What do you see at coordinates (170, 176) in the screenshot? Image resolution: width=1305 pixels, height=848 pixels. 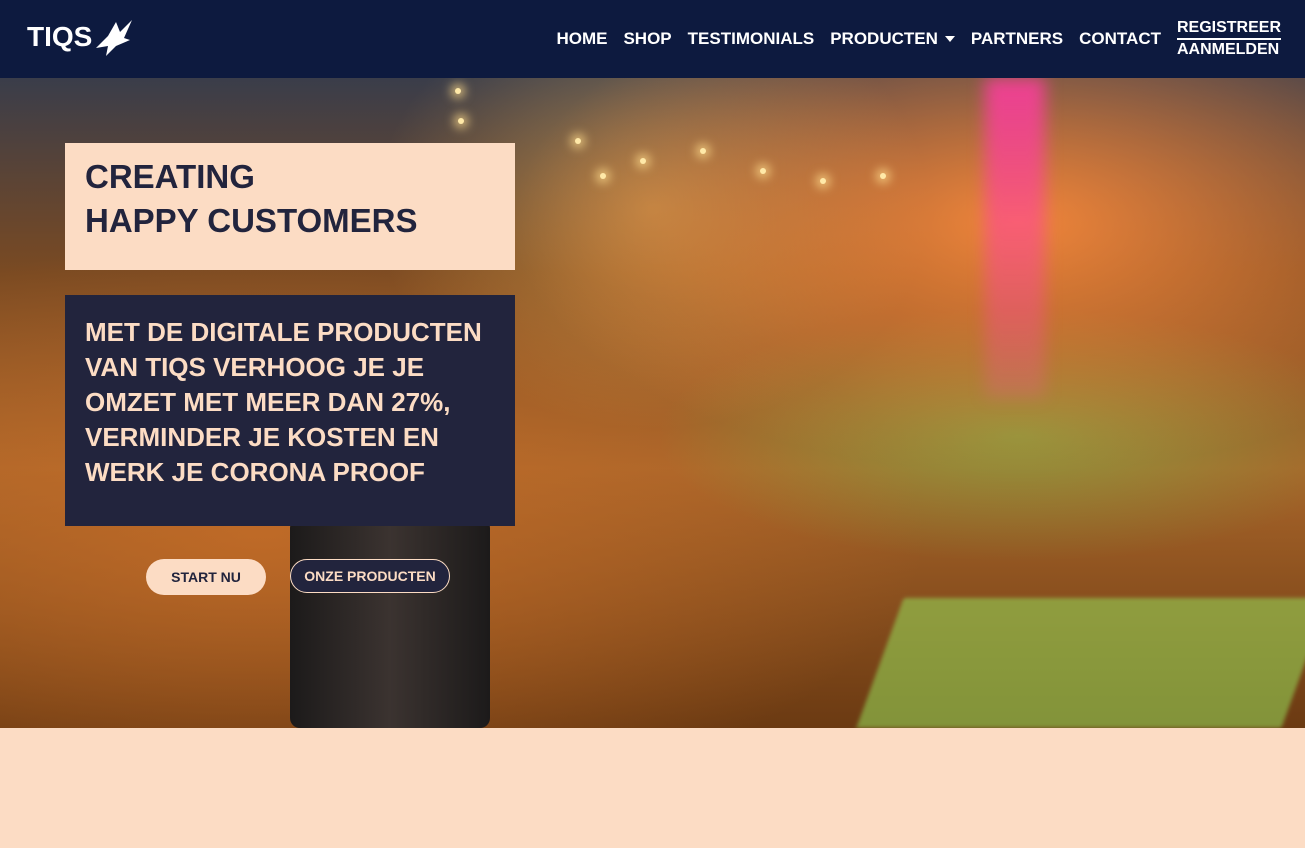 I see `headline-line-1: CREATING` at bounding box center [170, 176].